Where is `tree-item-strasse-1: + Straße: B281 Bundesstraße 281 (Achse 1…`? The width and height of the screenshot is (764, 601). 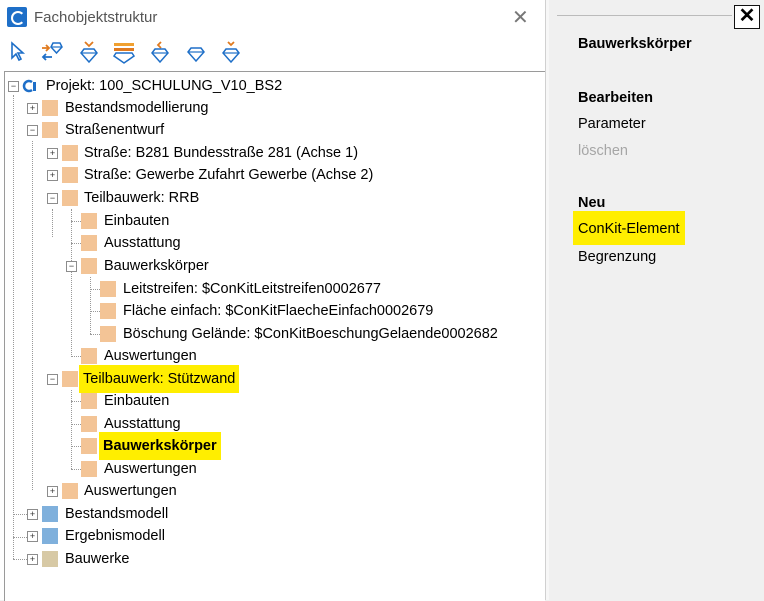 tree-item-strasse-1: + Straße: B281 Bundesstraße 281 (Achse 1… is located at coordinates (270, 153).